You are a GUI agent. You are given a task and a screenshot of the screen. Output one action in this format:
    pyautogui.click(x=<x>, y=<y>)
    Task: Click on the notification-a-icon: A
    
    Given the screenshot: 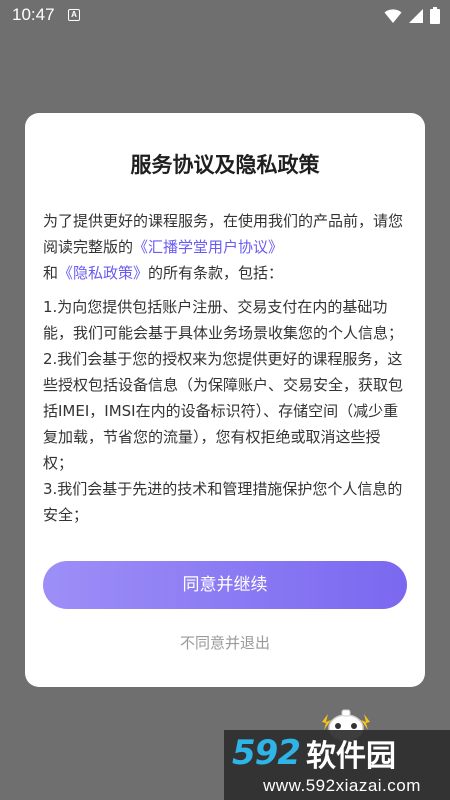 What is the action you would take?
    pyautogui.click(x=74, y=15)
    